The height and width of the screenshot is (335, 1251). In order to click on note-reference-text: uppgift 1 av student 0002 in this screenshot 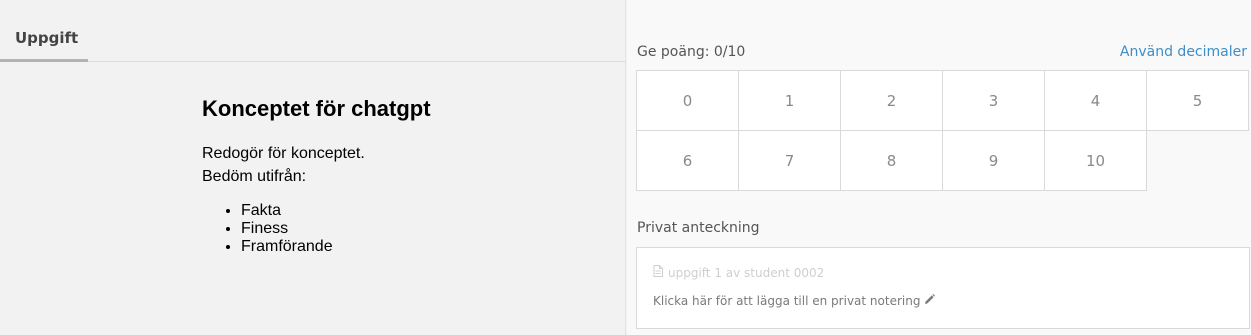, I will do `click(746, 272)`.